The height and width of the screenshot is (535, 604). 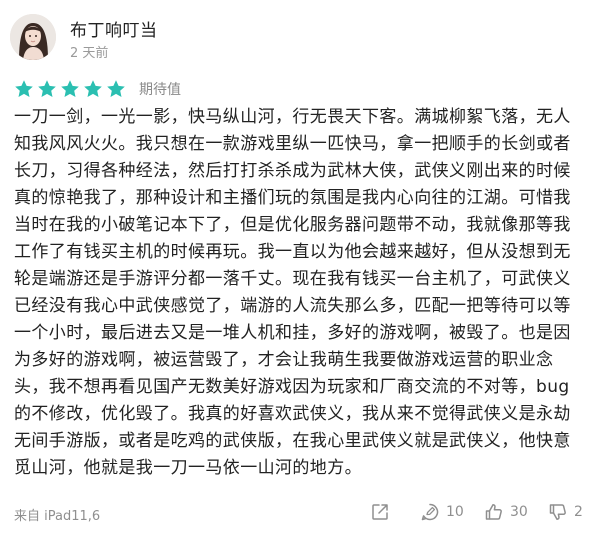 I want to click on device-label: 来自 iPad11,6, so click(x=57, y=516).